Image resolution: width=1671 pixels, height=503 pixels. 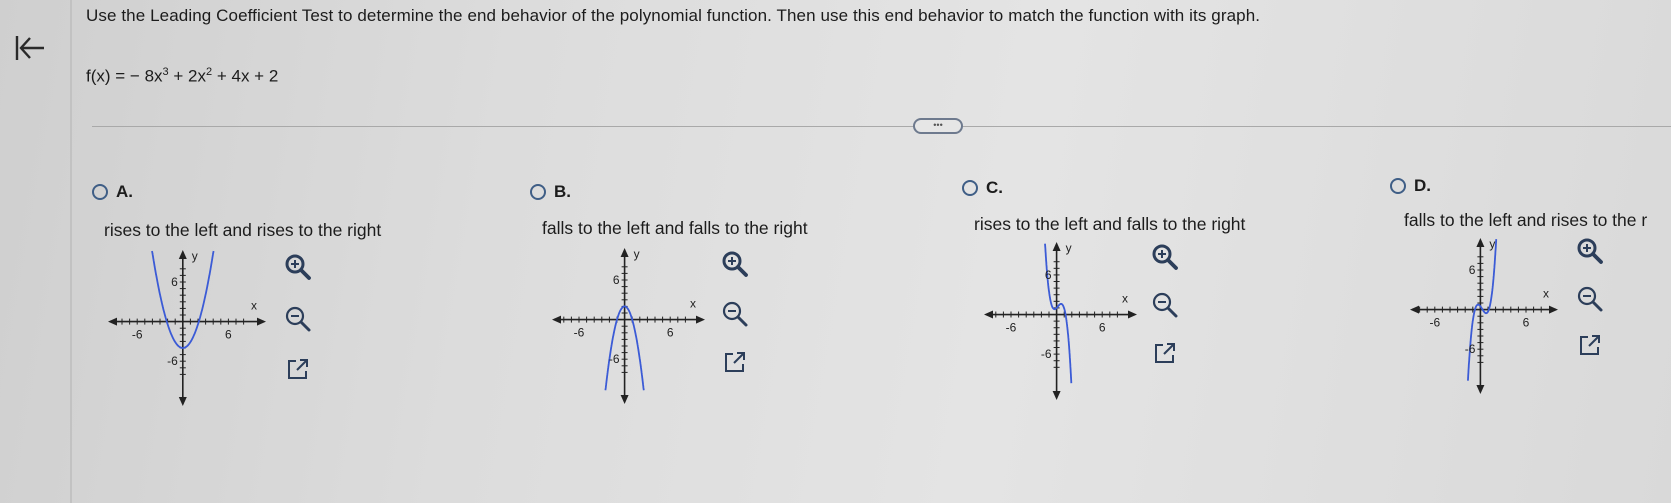 What do you see at coordinates (1410, 186) in the screenshot?
I see `option-d-selector: D.` at bounding box center [1410, 186].